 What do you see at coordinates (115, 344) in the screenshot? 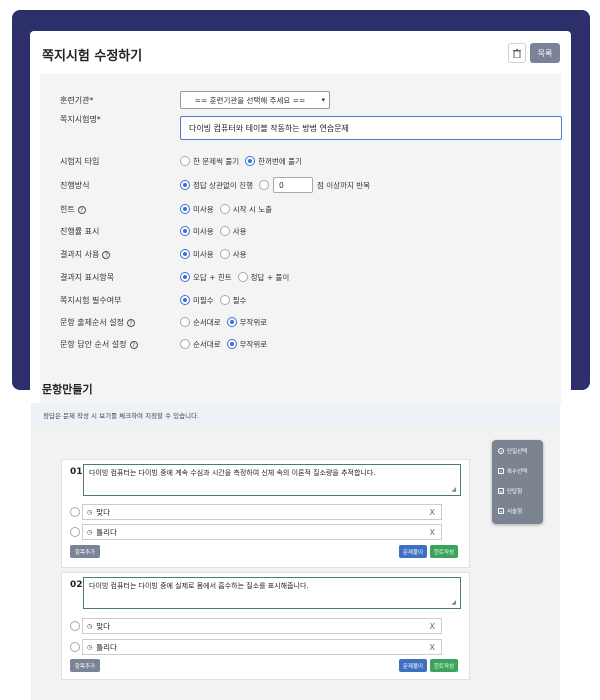
I see `answer-order-label: 문항 답안 순서 설정?` at bounding box center [115, 344].